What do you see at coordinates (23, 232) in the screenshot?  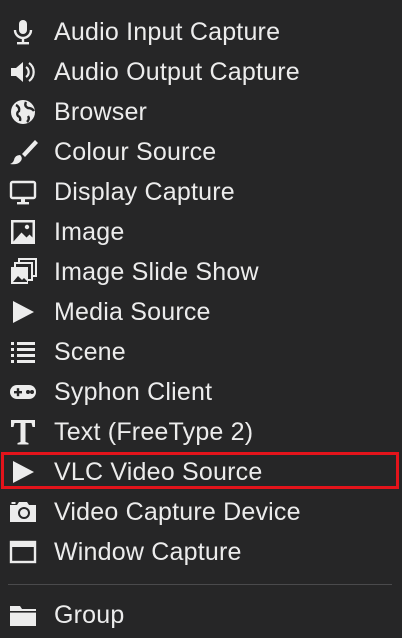 I see `image-icon` at bounding box center [23, 232].